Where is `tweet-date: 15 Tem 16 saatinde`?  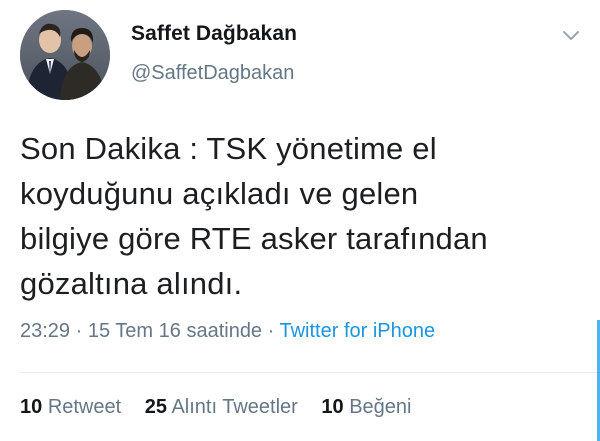 tweet-date: 15 Tem 16 saatinde is located at coordinates (175, 331).